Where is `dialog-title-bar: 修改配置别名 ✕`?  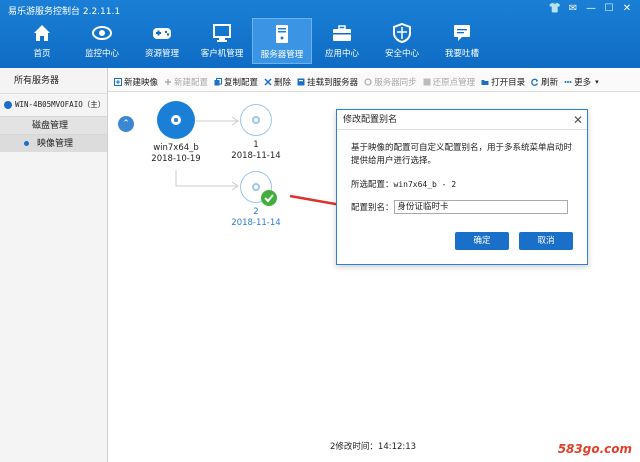 dialog-title-bar: 修改配置别名 ✕ is located at coordinates (462, 120).